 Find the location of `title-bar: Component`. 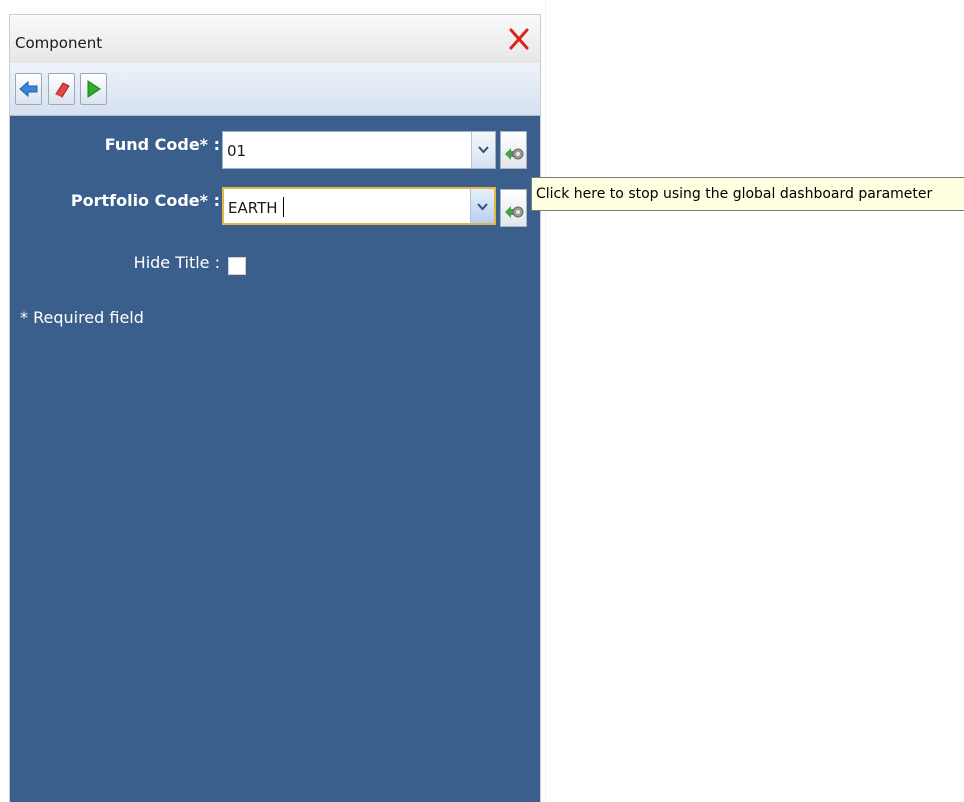

title-bar: Component is located at coordinates (275, 39).